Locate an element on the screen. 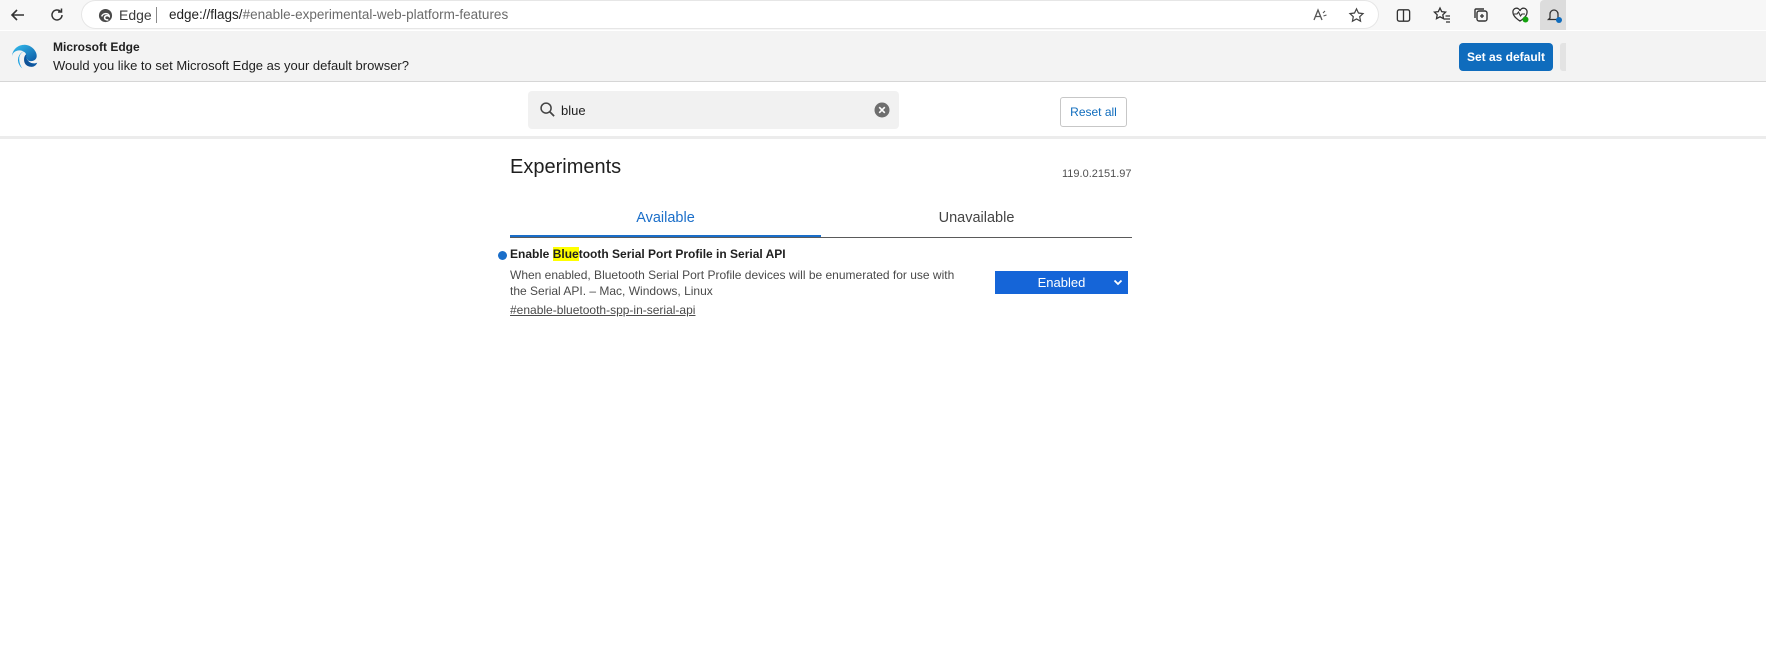 The height and width of the screenshot is (657, 1766). flags-search-header: Reset all is located at coordinates (883, 110).